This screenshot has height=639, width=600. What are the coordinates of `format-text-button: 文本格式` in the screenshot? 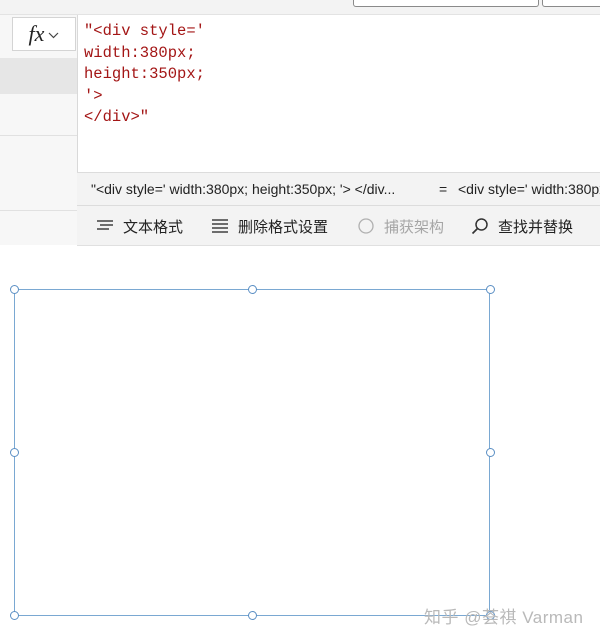 It's located at (139, 226).